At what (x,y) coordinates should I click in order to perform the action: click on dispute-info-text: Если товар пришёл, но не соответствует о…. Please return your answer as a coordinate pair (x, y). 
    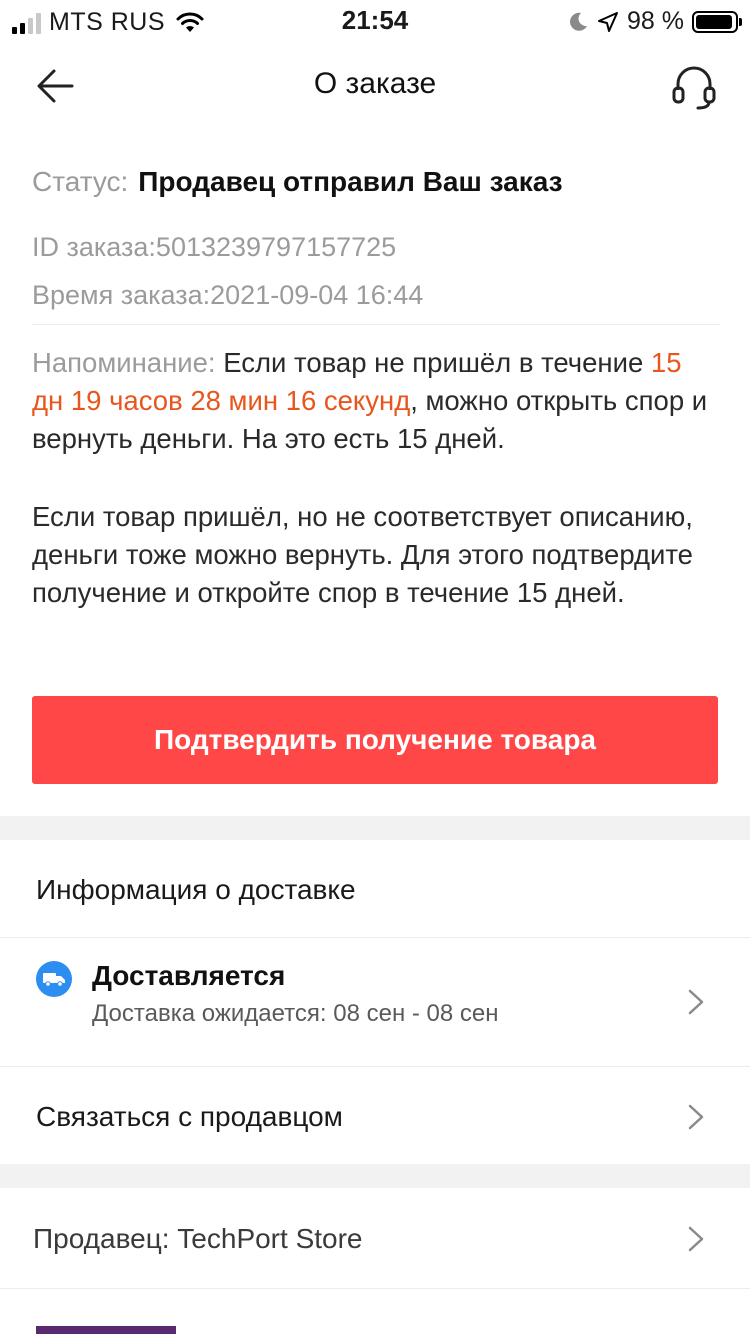
    Looking at the image, I should click on (362, 554).